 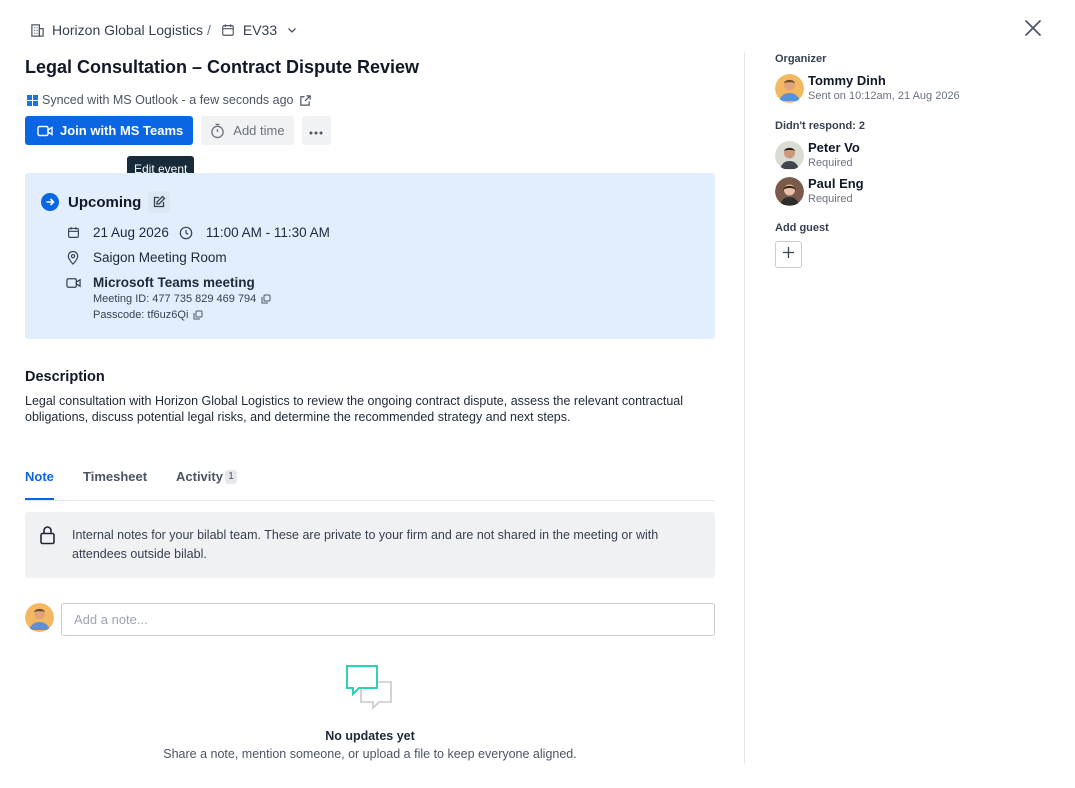 I want to click on microsoft-icon, so click(x=32, y=100).